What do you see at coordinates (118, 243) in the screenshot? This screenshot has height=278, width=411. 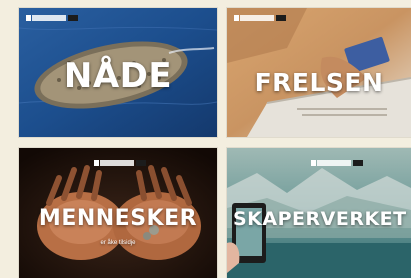 I see `card-subtitle: er åke tilsidje` at bounding box center [118, 243].